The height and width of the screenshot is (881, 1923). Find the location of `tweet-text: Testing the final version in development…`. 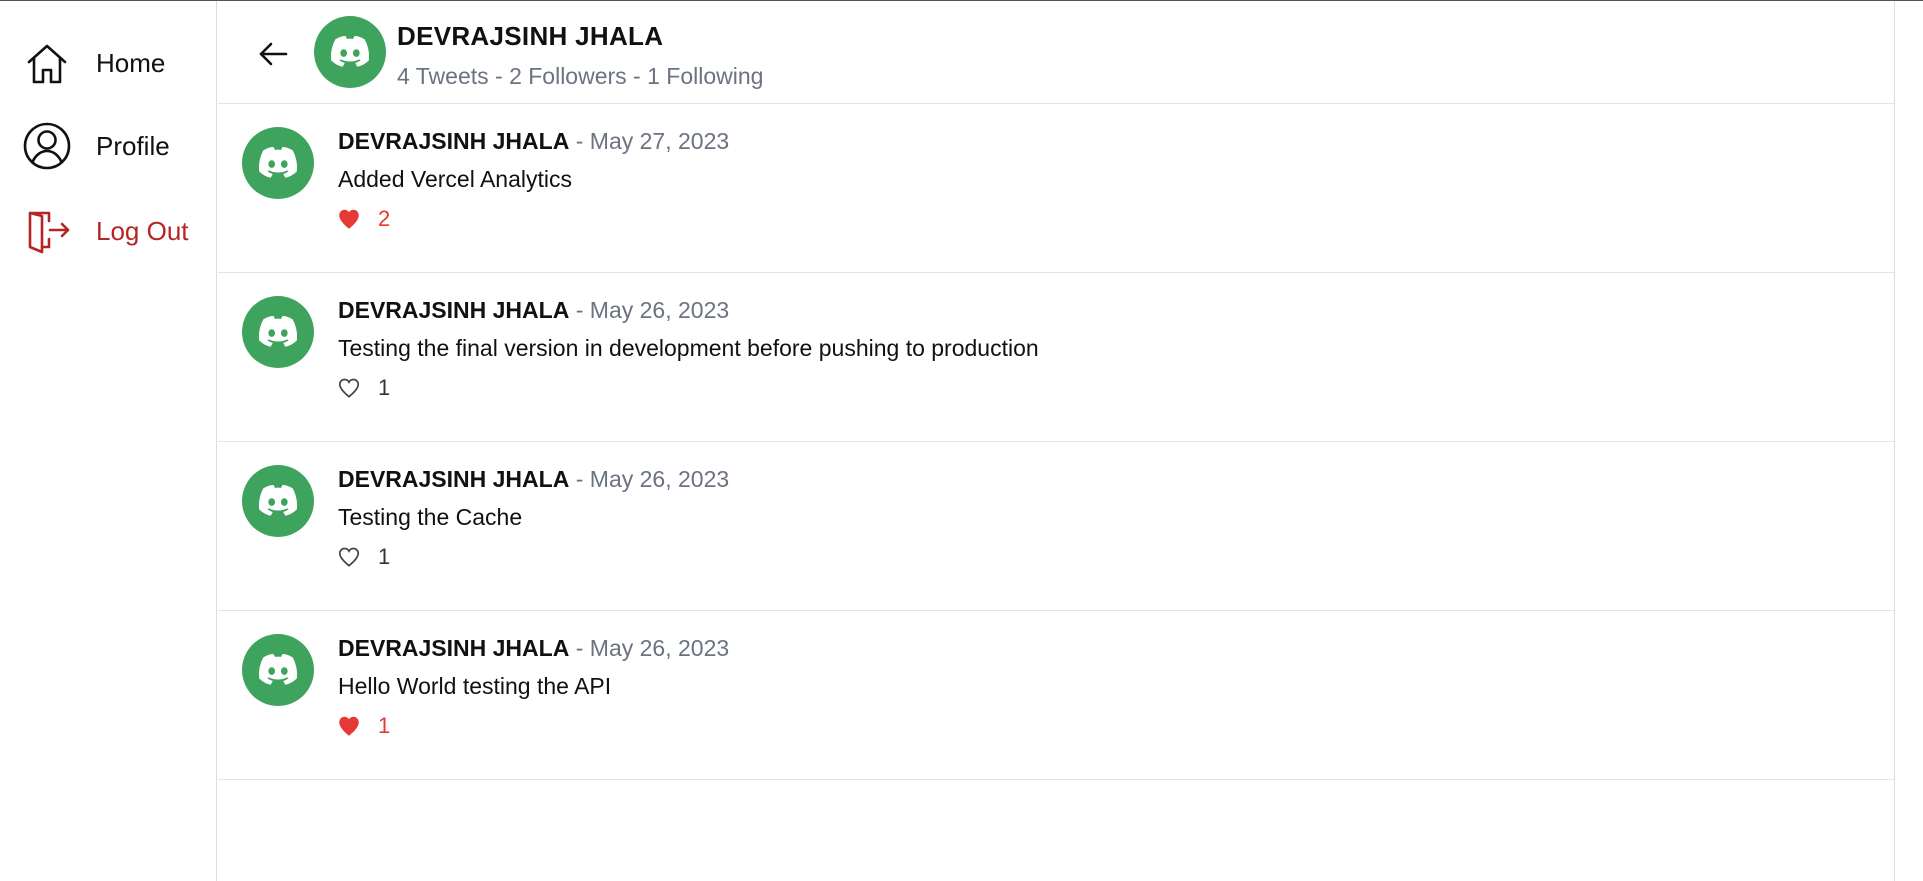

tweet-text: Testing the final version in development… is located at coordinates (688, 348).